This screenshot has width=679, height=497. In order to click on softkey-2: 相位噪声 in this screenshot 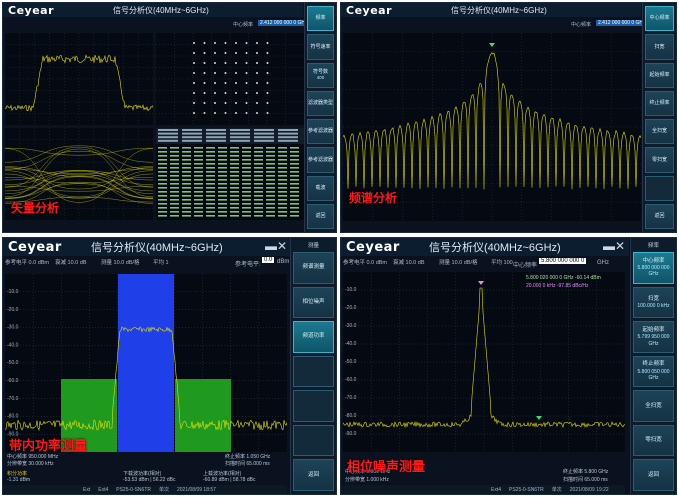, I will do `click(313, 302)`.